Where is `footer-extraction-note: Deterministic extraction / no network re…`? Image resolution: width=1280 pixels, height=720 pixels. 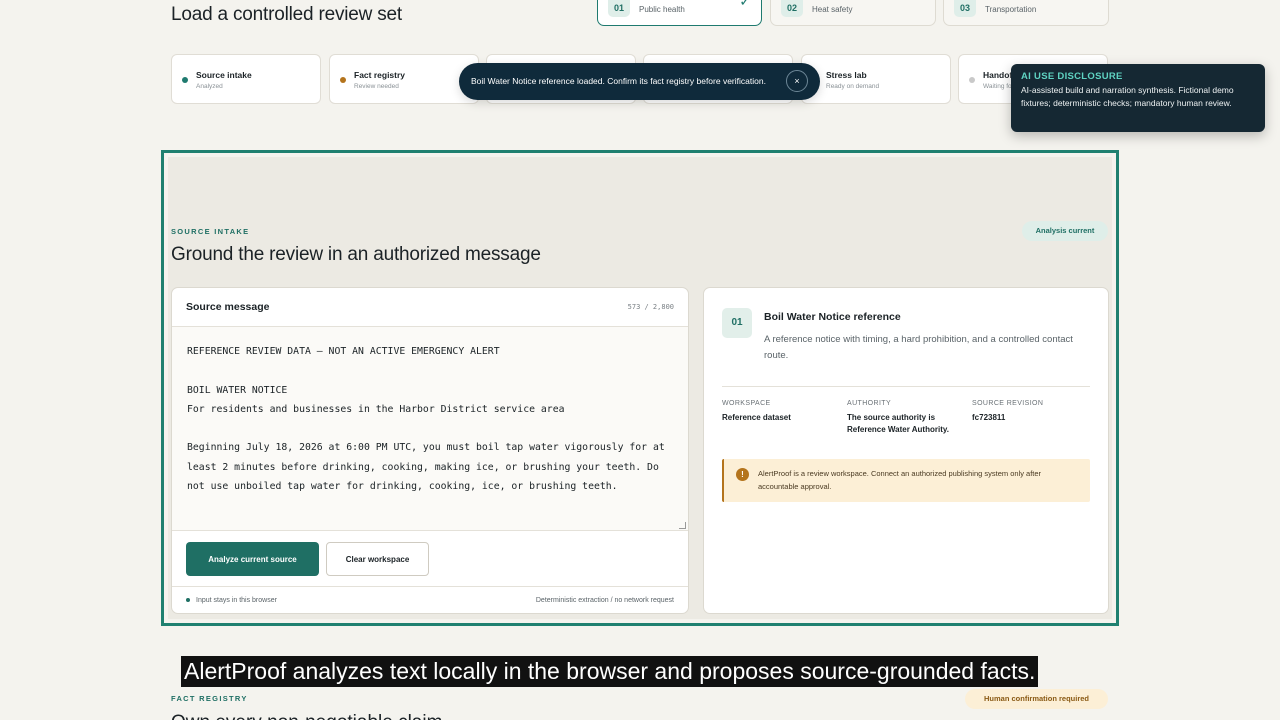
footer-extraction-note: Deterministic extraction / no network re… is located at coordinates (604, 600).